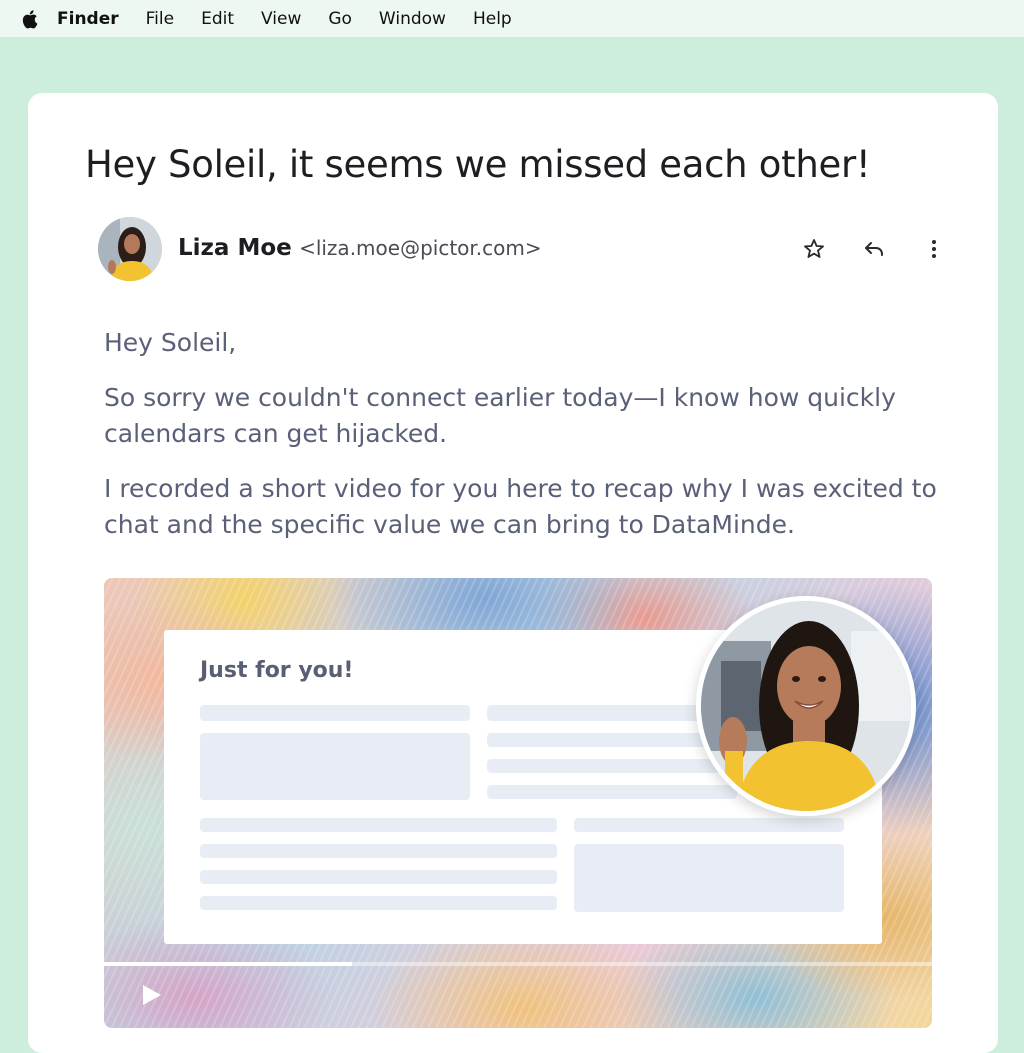 Image resolution: width=1024 pixels, height=1053 pixels. Describe the element at coordinates (160, 19) in the screenshot. I see `menu-file: File` at that location.